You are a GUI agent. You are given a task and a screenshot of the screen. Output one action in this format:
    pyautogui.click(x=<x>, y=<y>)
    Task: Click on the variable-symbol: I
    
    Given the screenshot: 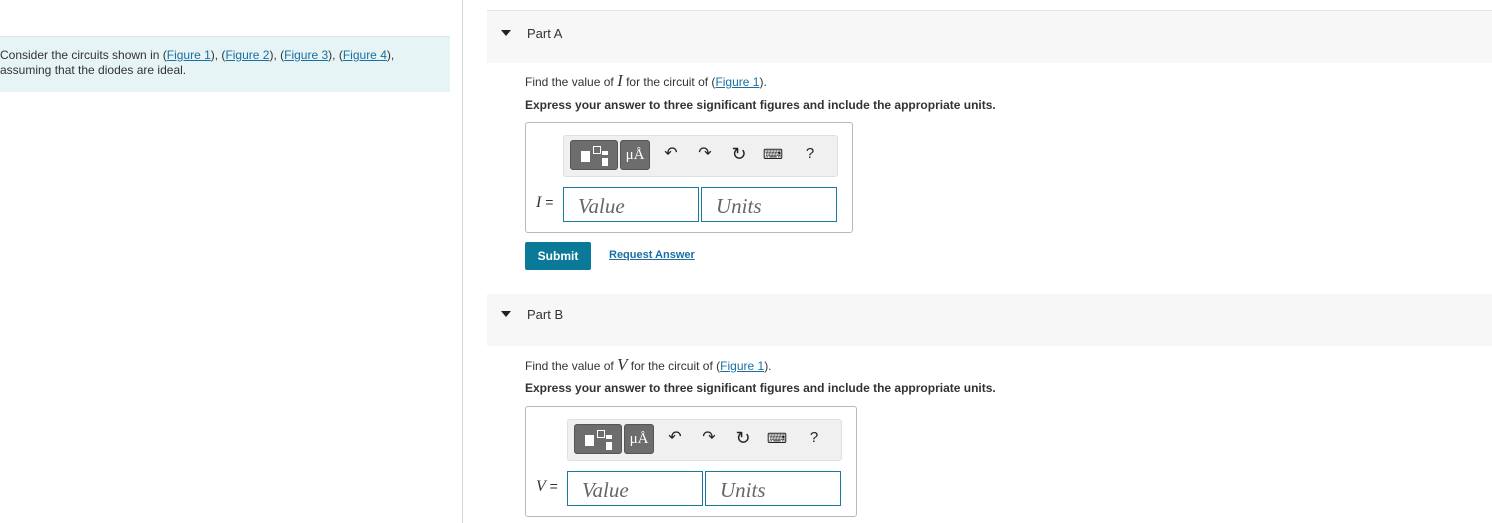 What is the action you would take?
    pyautogui.click(x=539, y=202)
    